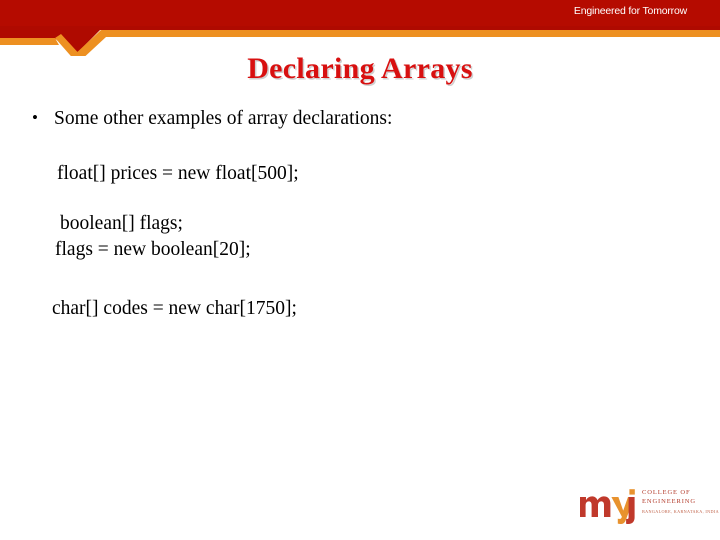 Image resolution: width=720 pixels, height=540 pixels. What do you see at coordinates (681, 511) in the screenshot?
I see `logo-tagline: BANGALORE, KARNATAKA, INDIA` at bounding box center [681, 511].